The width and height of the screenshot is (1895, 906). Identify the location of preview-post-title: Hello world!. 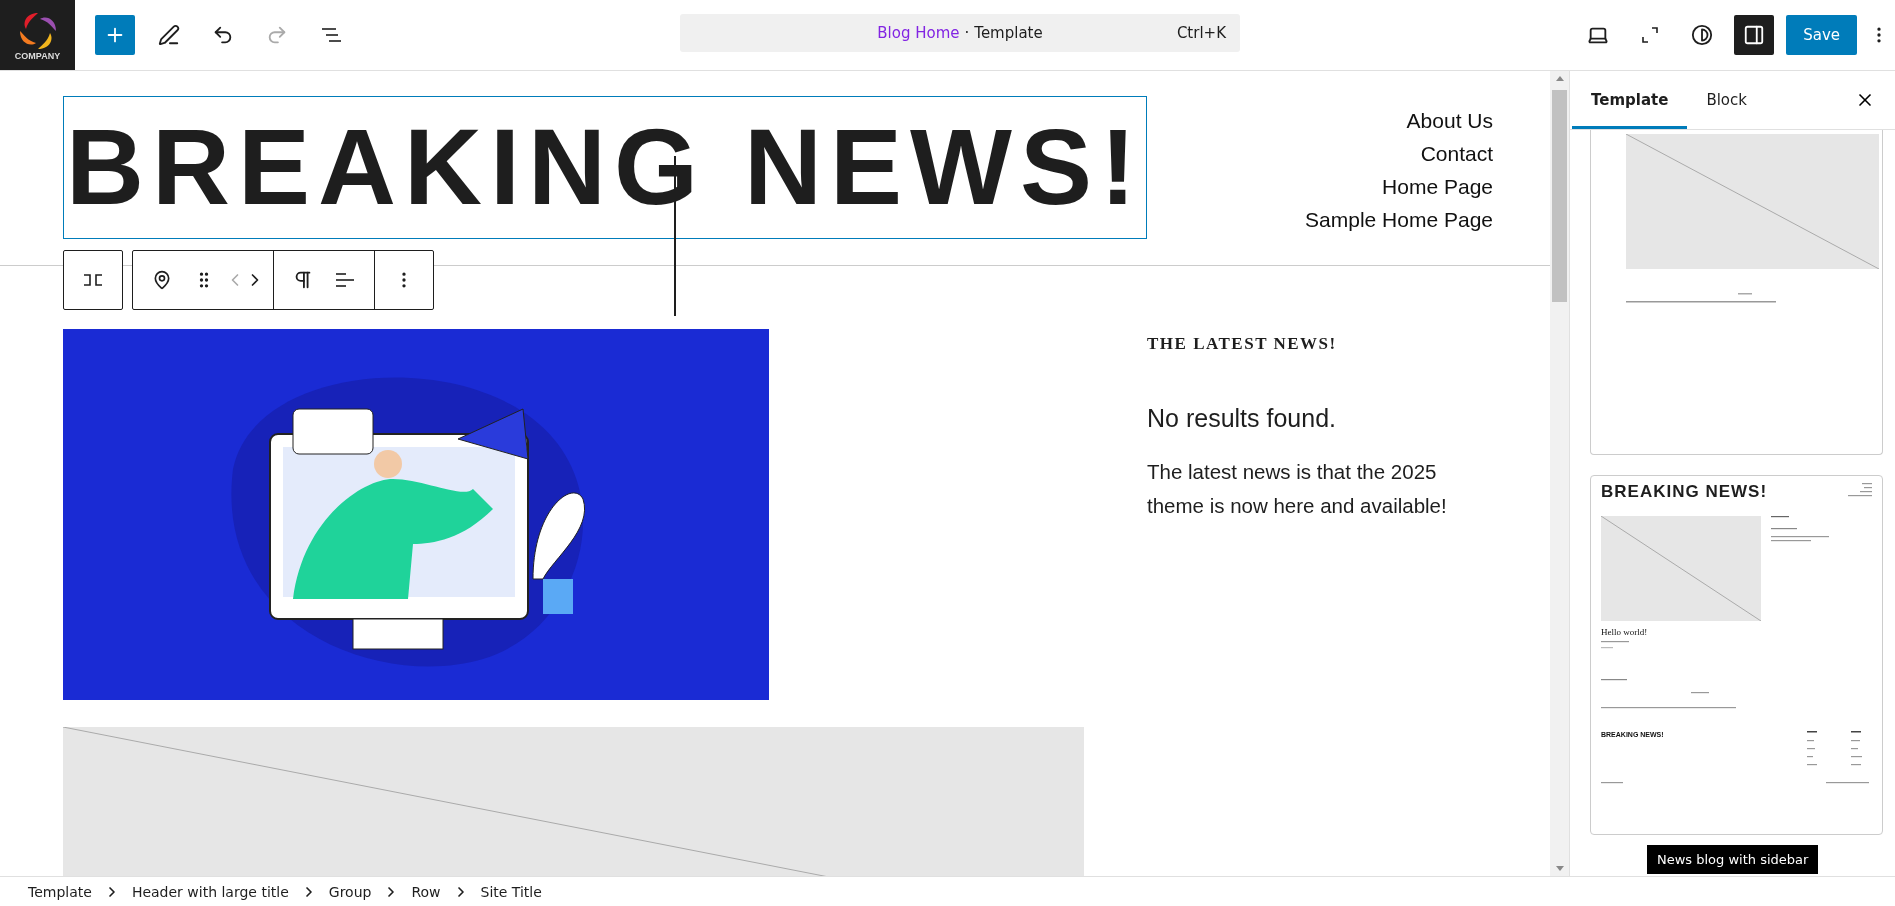
(1625, 632).